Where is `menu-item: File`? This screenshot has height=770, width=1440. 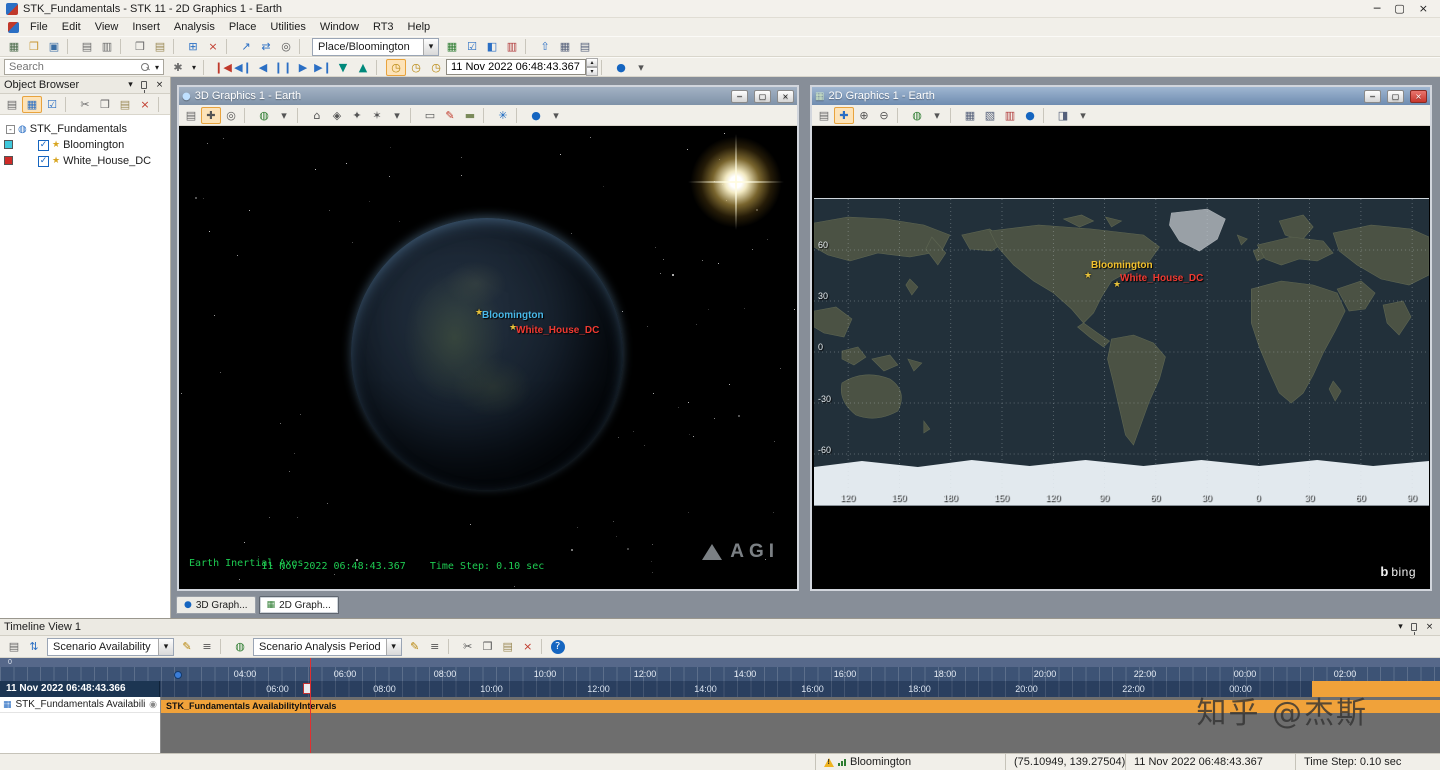 menu-item: File is located at coordinates (39, 27).